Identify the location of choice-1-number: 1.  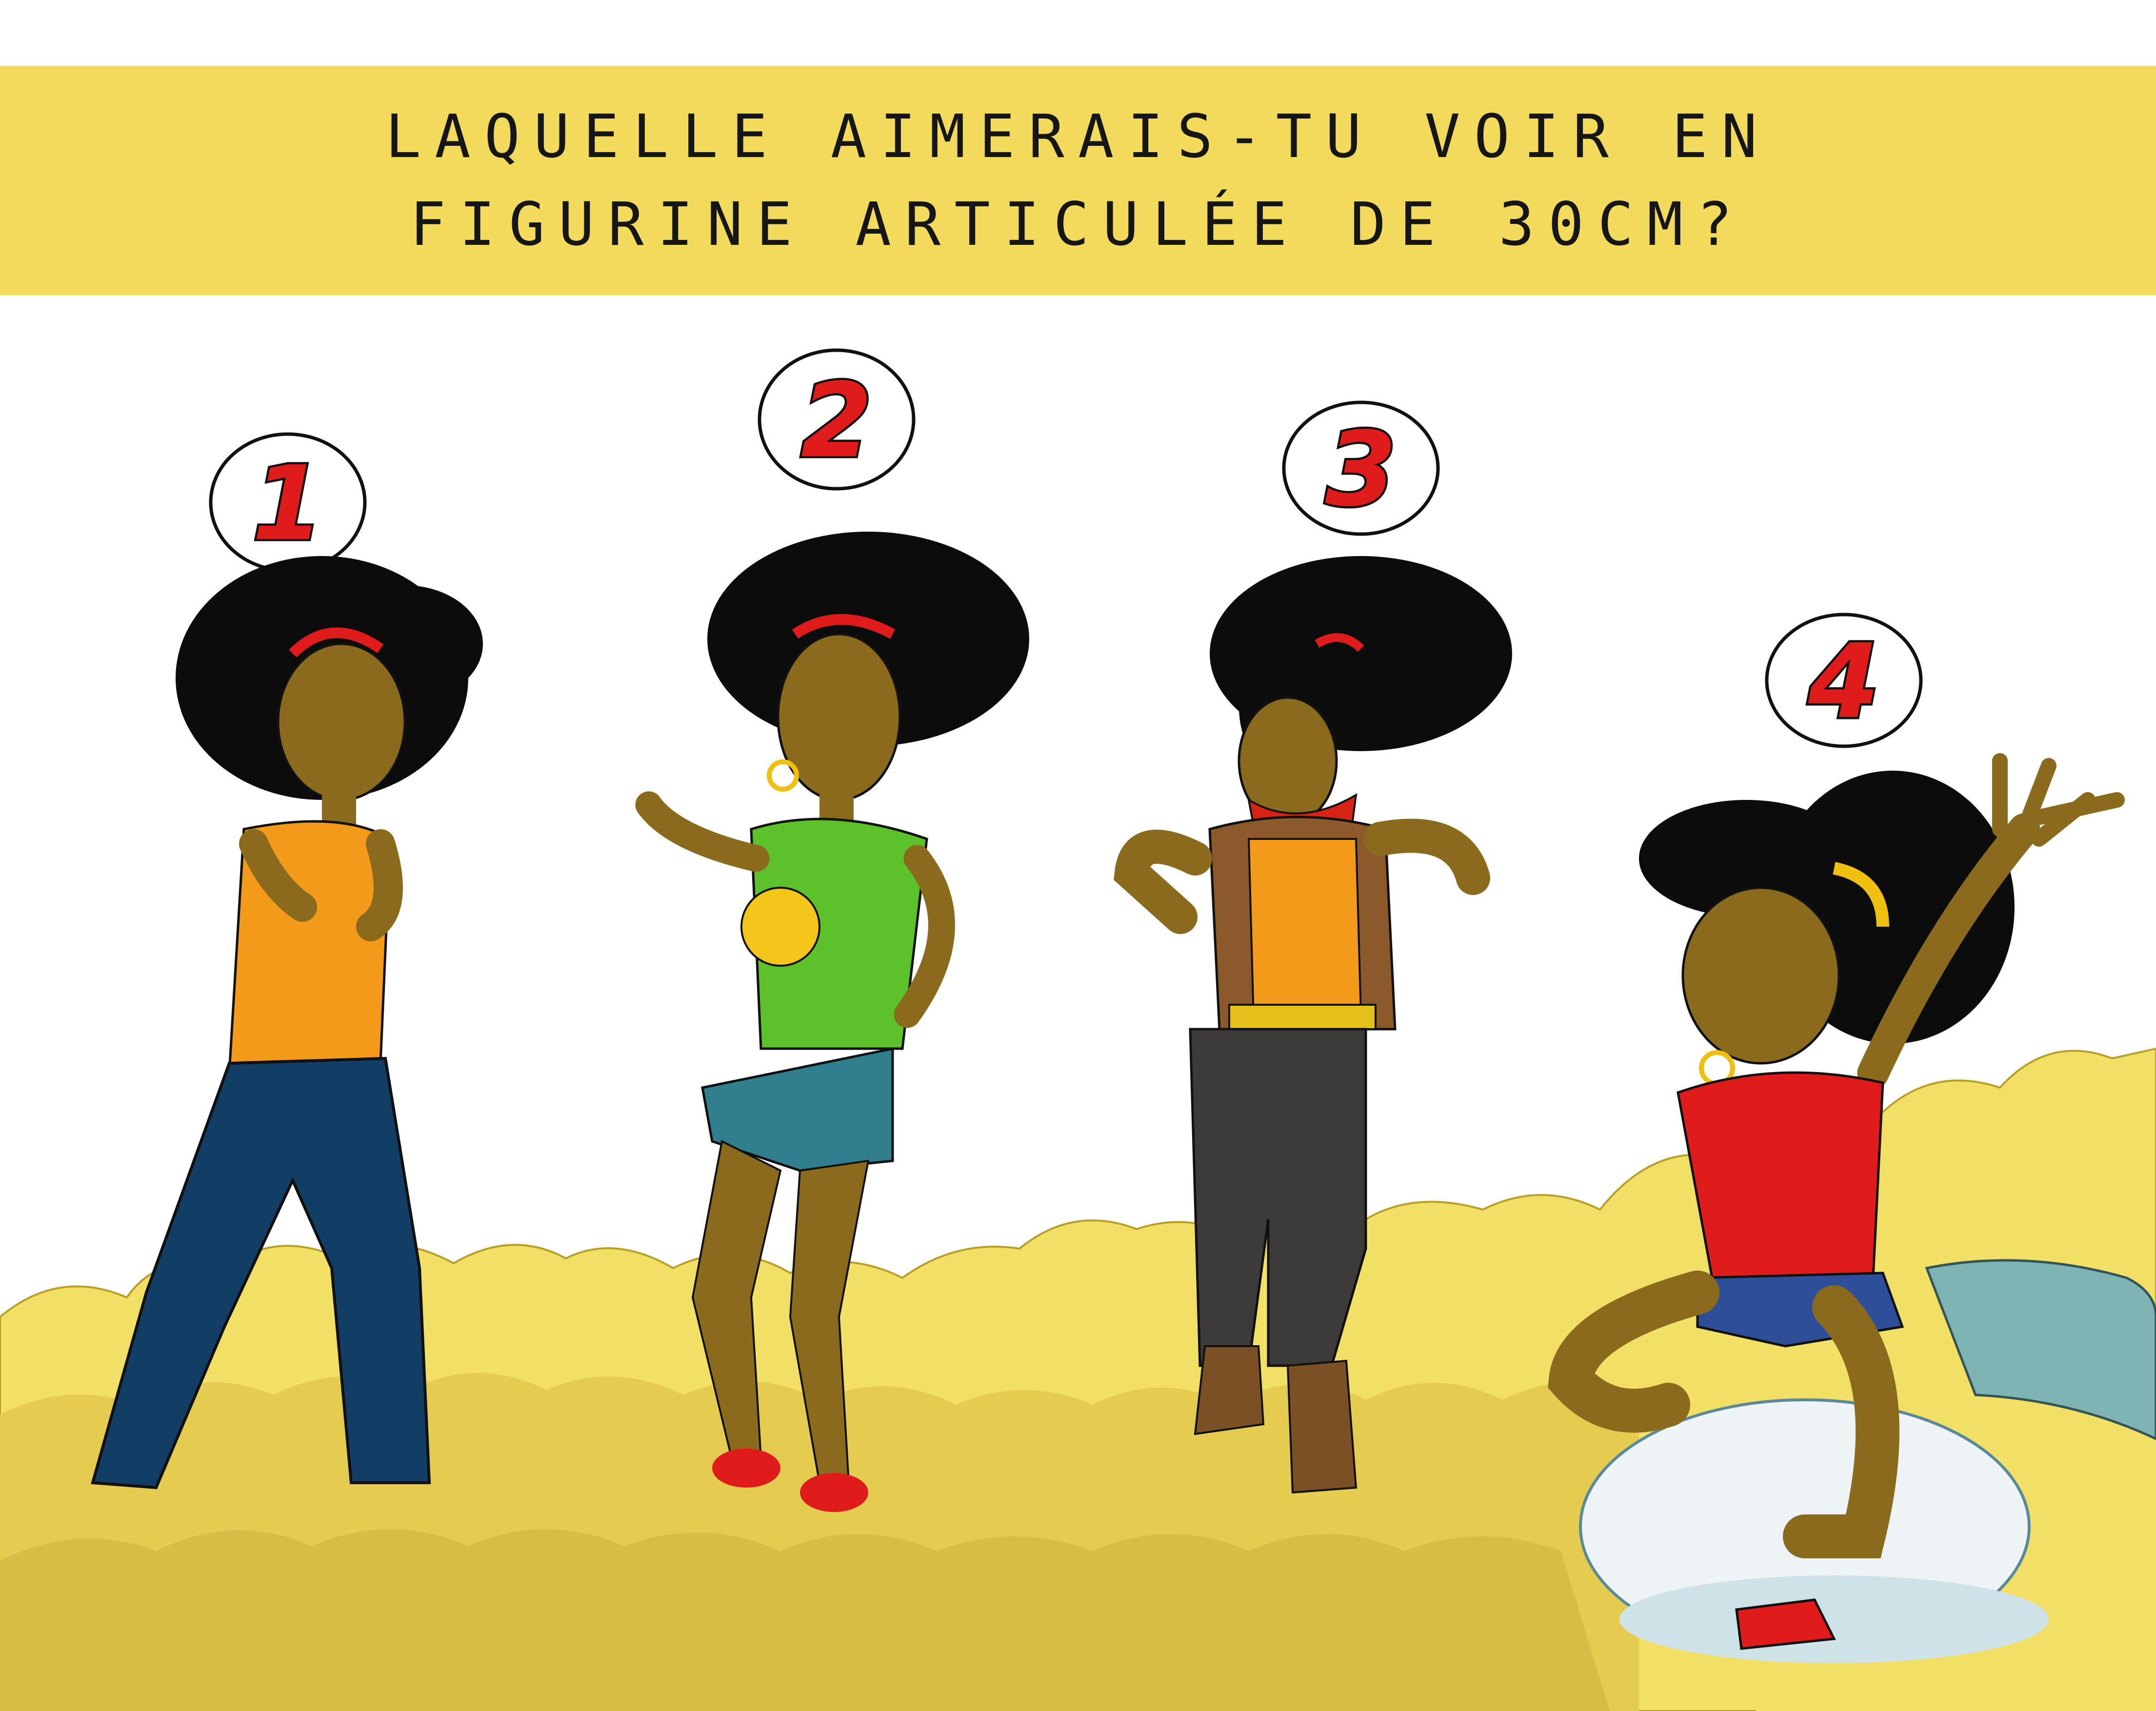
(287, 503).